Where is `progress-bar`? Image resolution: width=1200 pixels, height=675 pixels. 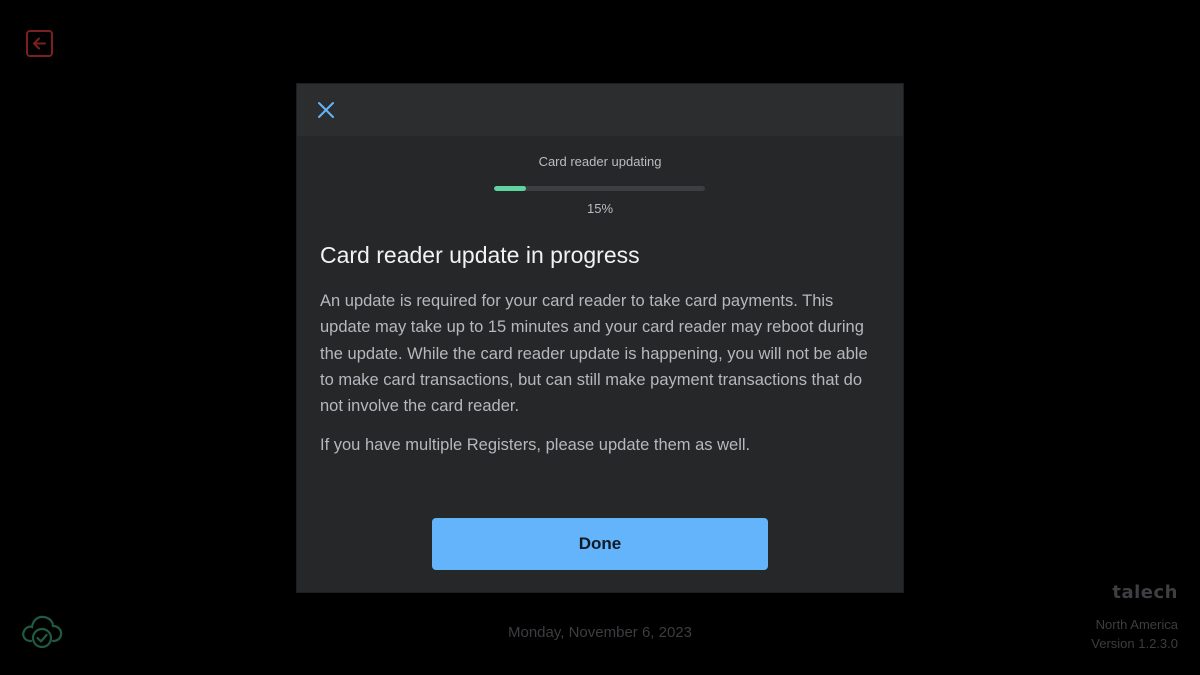
progress-bar is located at coordinates (599, 188).